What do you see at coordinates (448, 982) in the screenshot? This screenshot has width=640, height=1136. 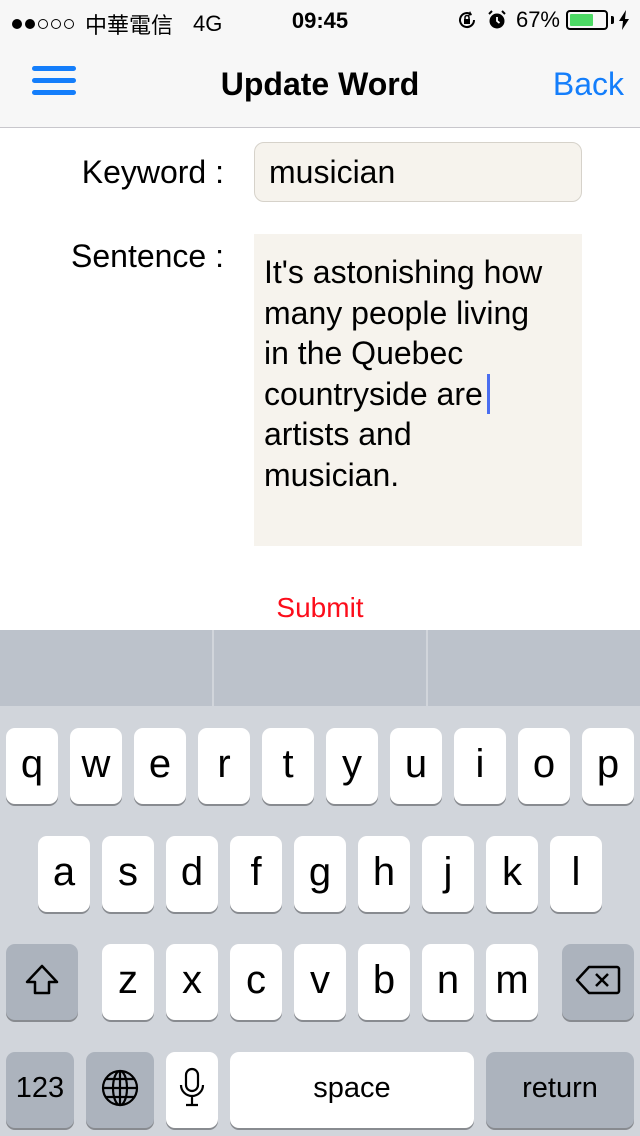 I see `key-n: n` at bounding box center [448, 982].